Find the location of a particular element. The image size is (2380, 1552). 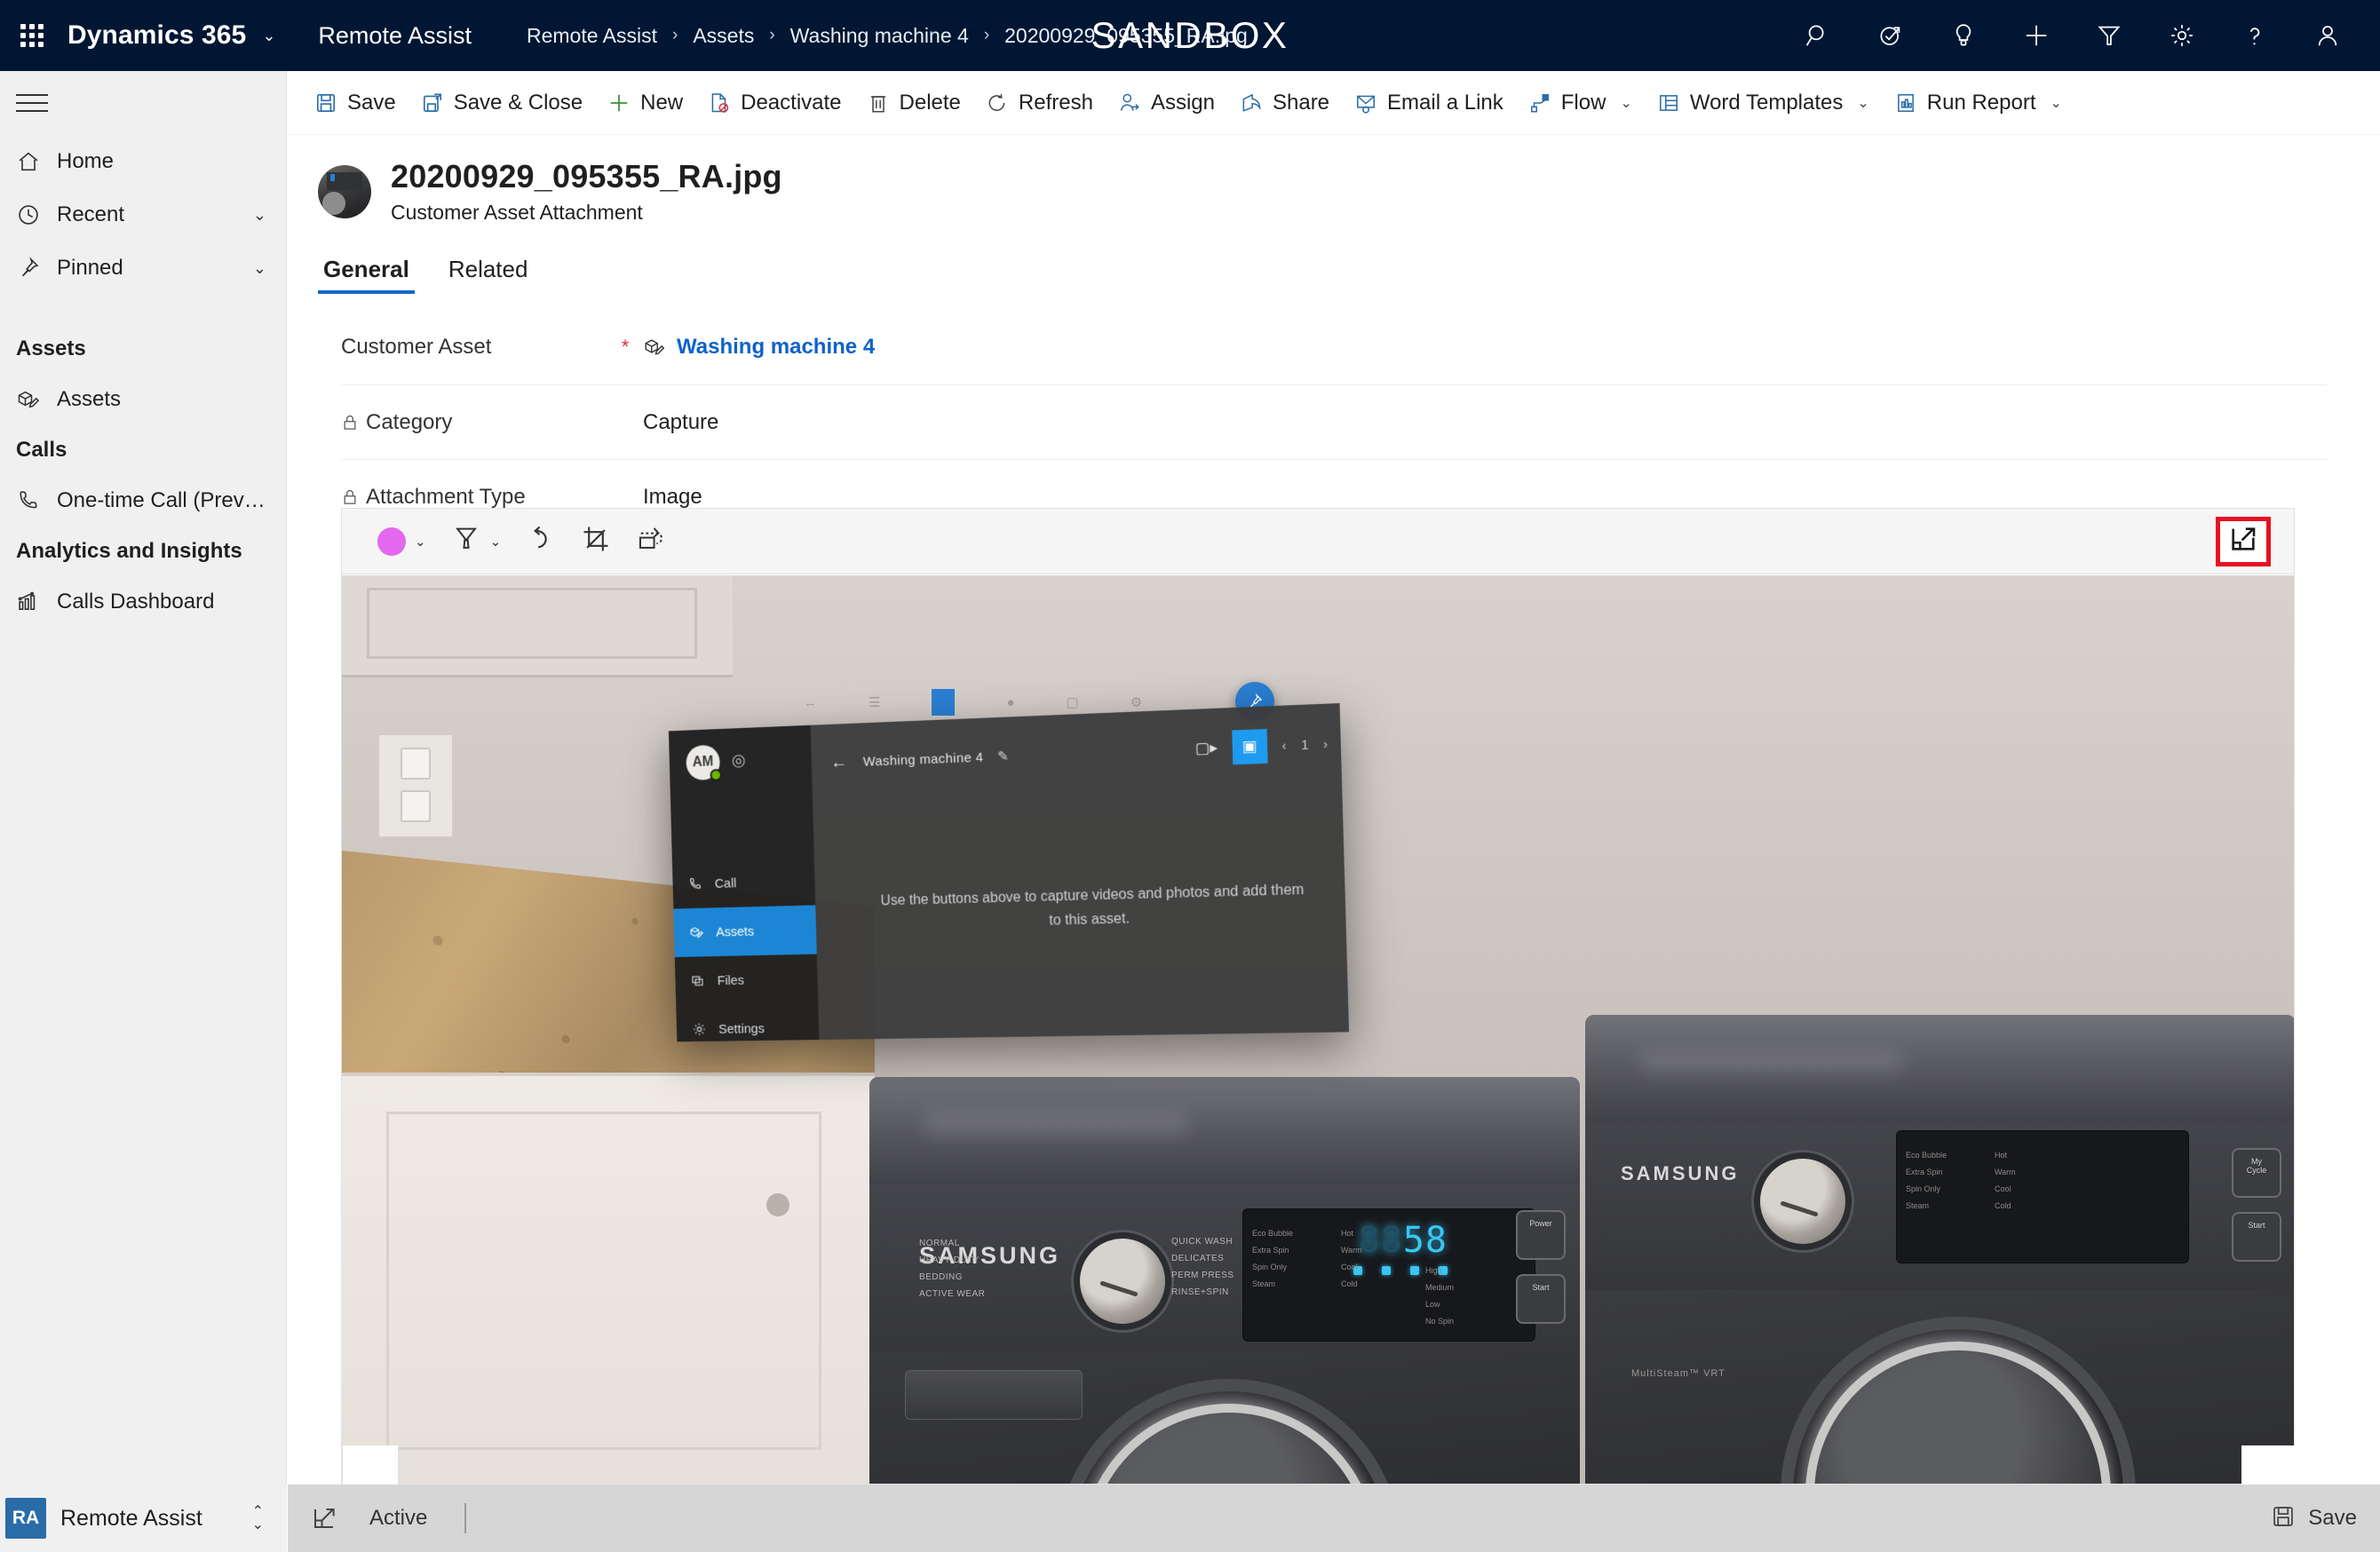

command-label: Run Report is located at coordinates (1981, 102).